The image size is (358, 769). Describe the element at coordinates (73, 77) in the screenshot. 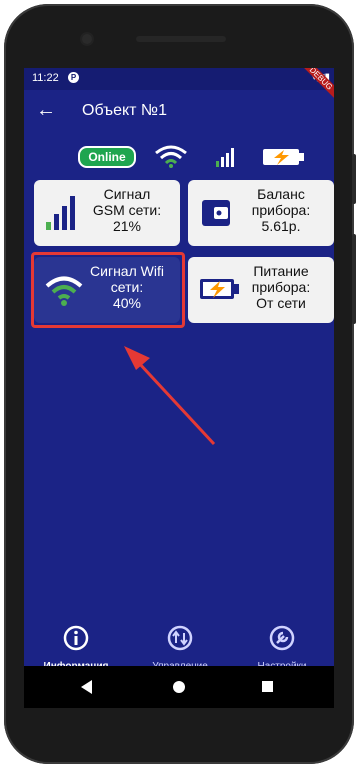

I see `notification-icon: P` at that location.